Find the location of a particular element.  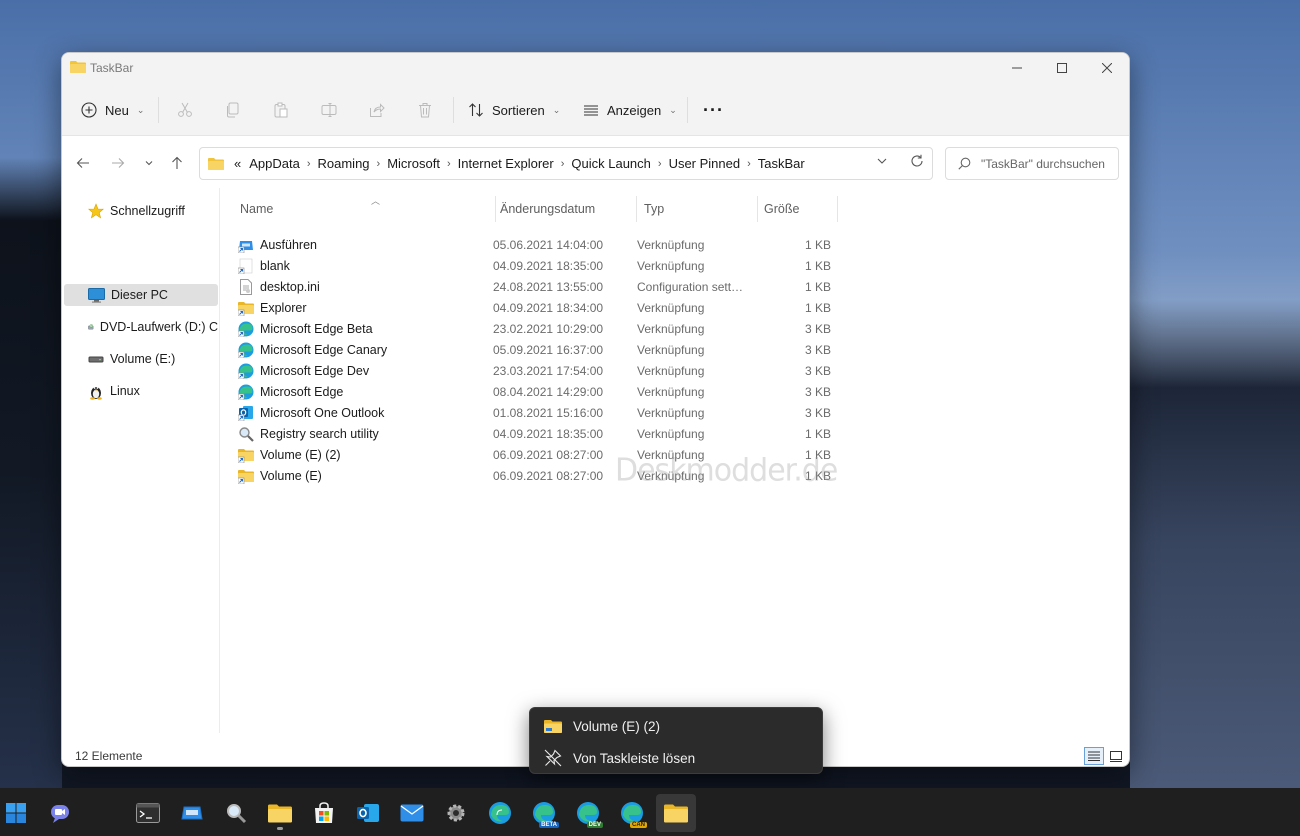

minimize-button is located at coordinates (1017, 68).